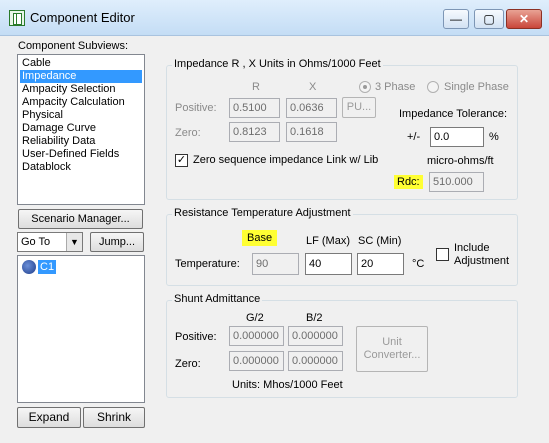 Image resolution: width=549 pixels, height=443 pixels. What do you see at coordinates (460, 161) in the screenshot?
I see `micro-ohms-label: micro-ohms/ft` at bounding box center [460, 161].